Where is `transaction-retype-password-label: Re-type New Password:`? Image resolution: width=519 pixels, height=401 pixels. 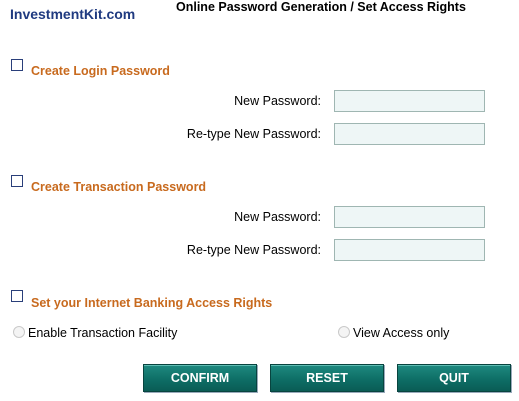 transaction-retype-password-label: Re-type New Password: is located at coordinates (253, 250).